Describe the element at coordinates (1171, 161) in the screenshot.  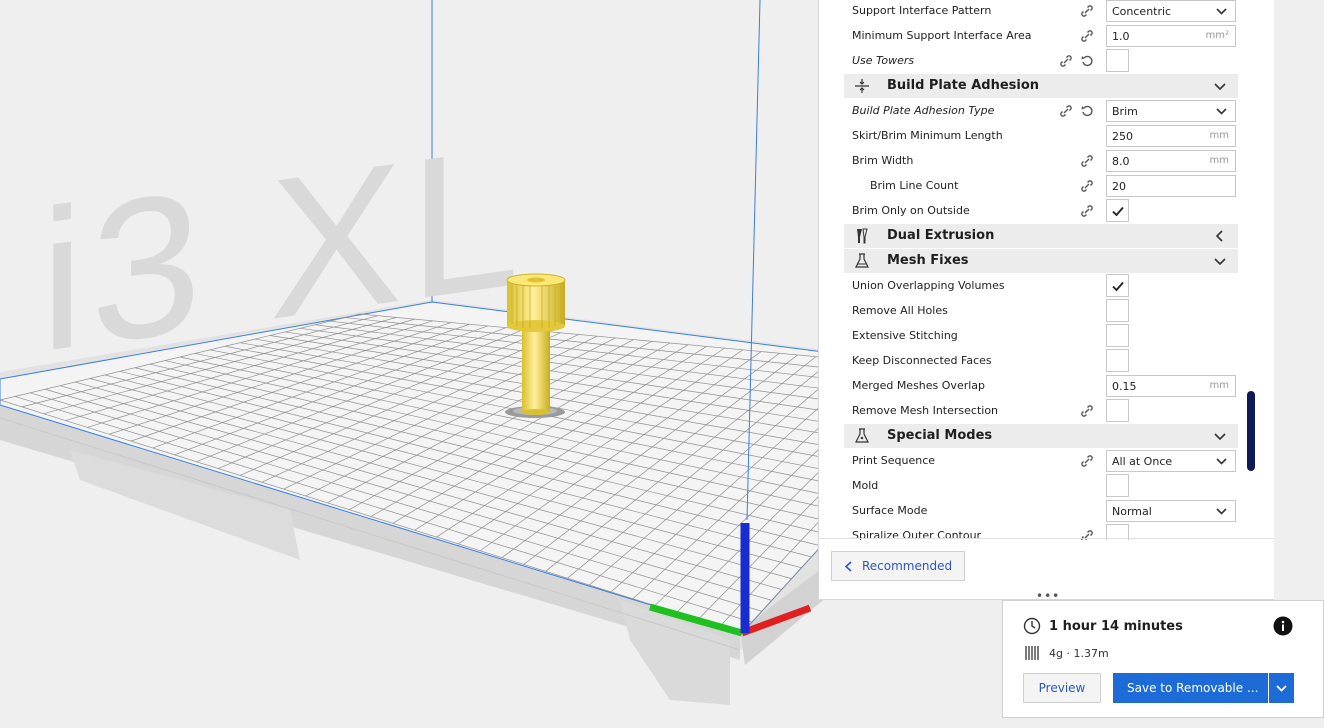
I see `brim-width-field: 8.0 mm` at that location.